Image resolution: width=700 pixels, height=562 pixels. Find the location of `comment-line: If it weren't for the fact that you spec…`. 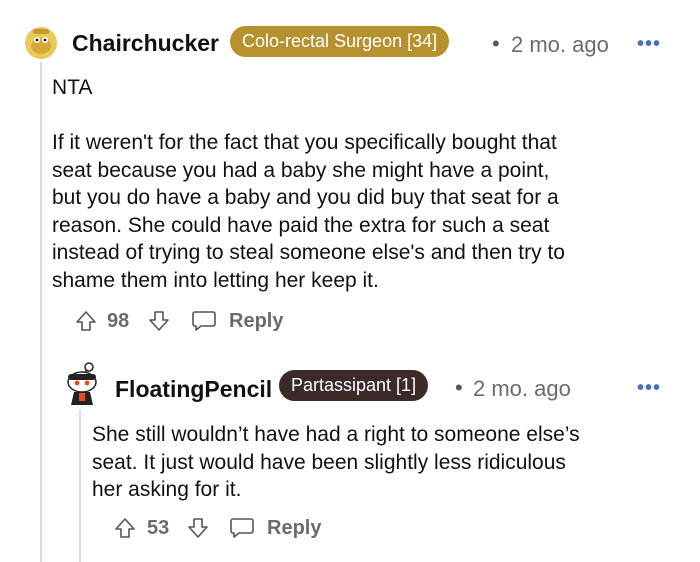

comment-line: If it weren't for the fact that you spec… is located at coordinates (304, 142).